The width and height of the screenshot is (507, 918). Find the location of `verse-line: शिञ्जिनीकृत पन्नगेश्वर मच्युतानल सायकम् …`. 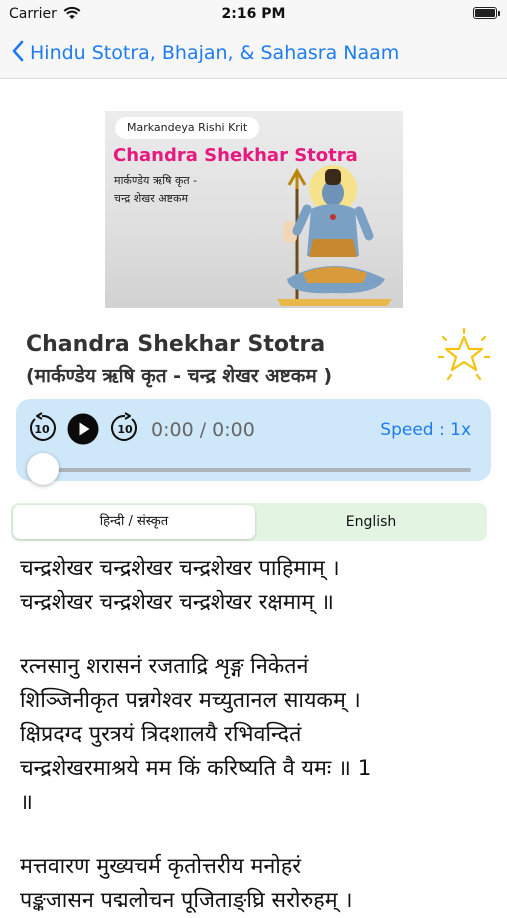

verse-line: शिञ्जिनीकृत पन्नगेश्वर मच्युतानल सायकम् … is located at coordinates (190, 700).